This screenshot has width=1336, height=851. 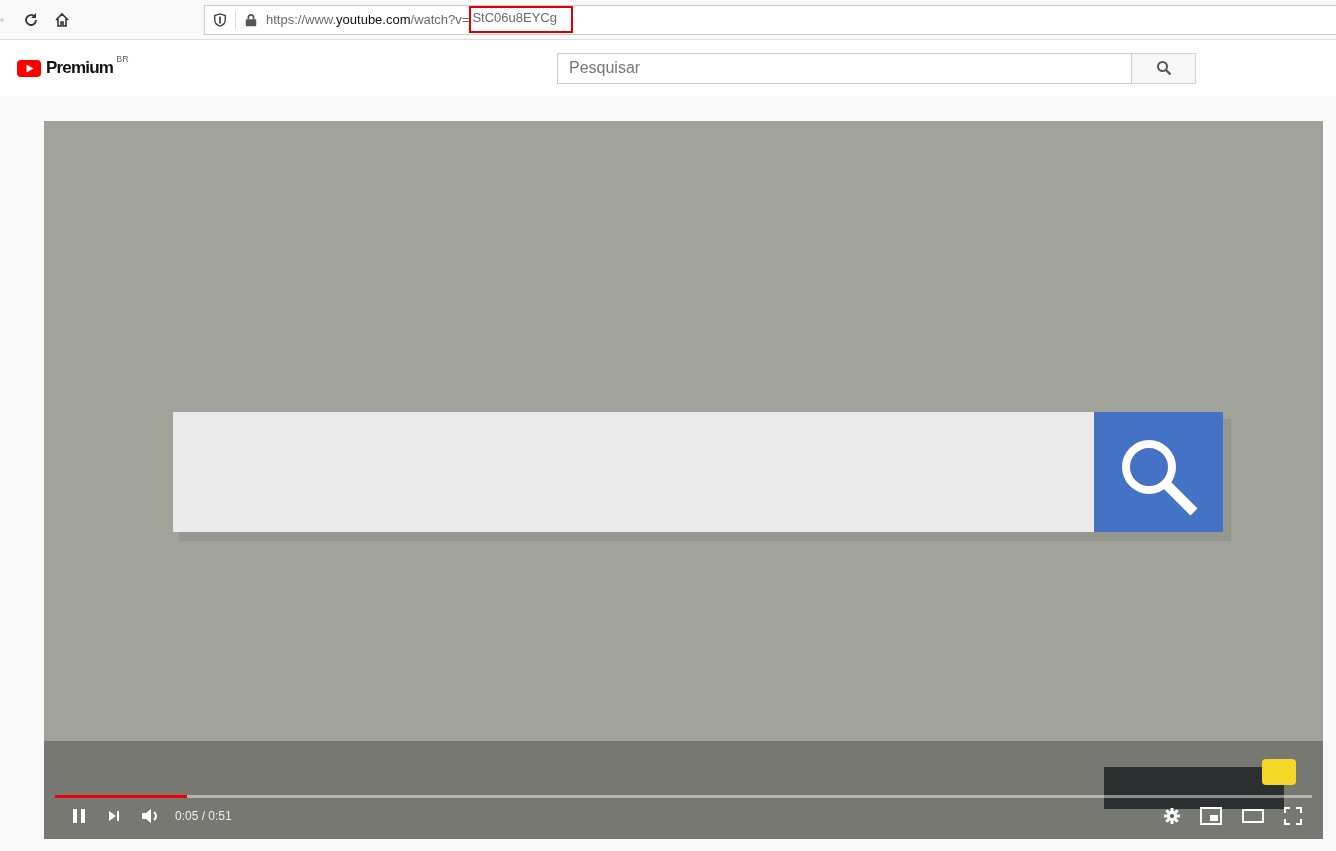 I want to click on theater-mode-icon, so click(x=1253, y=816).